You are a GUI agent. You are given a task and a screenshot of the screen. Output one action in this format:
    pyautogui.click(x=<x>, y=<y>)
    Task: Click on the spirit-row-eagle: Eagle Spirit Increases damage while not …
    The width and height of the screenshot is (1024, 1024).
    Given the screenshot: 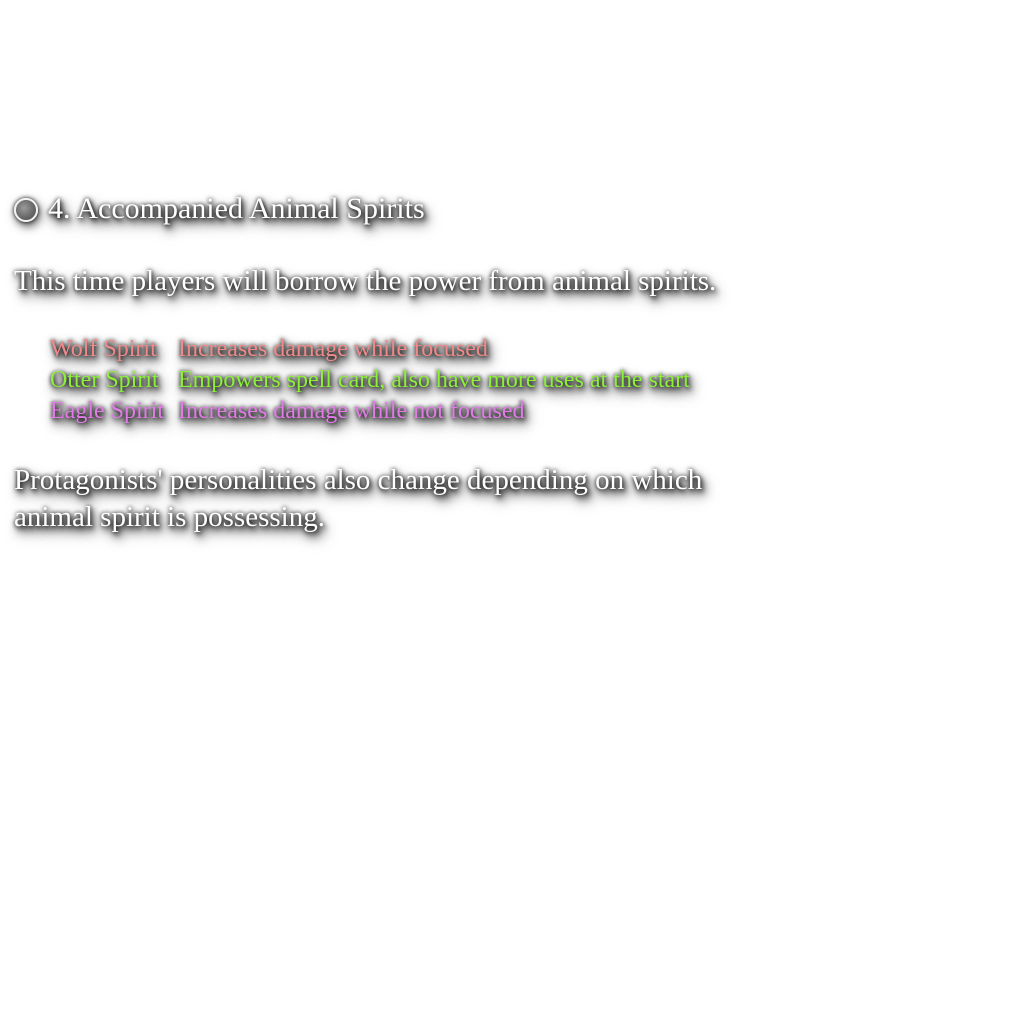 What is the action you would take?
    pyautogui.click(x=370, y=411)
    